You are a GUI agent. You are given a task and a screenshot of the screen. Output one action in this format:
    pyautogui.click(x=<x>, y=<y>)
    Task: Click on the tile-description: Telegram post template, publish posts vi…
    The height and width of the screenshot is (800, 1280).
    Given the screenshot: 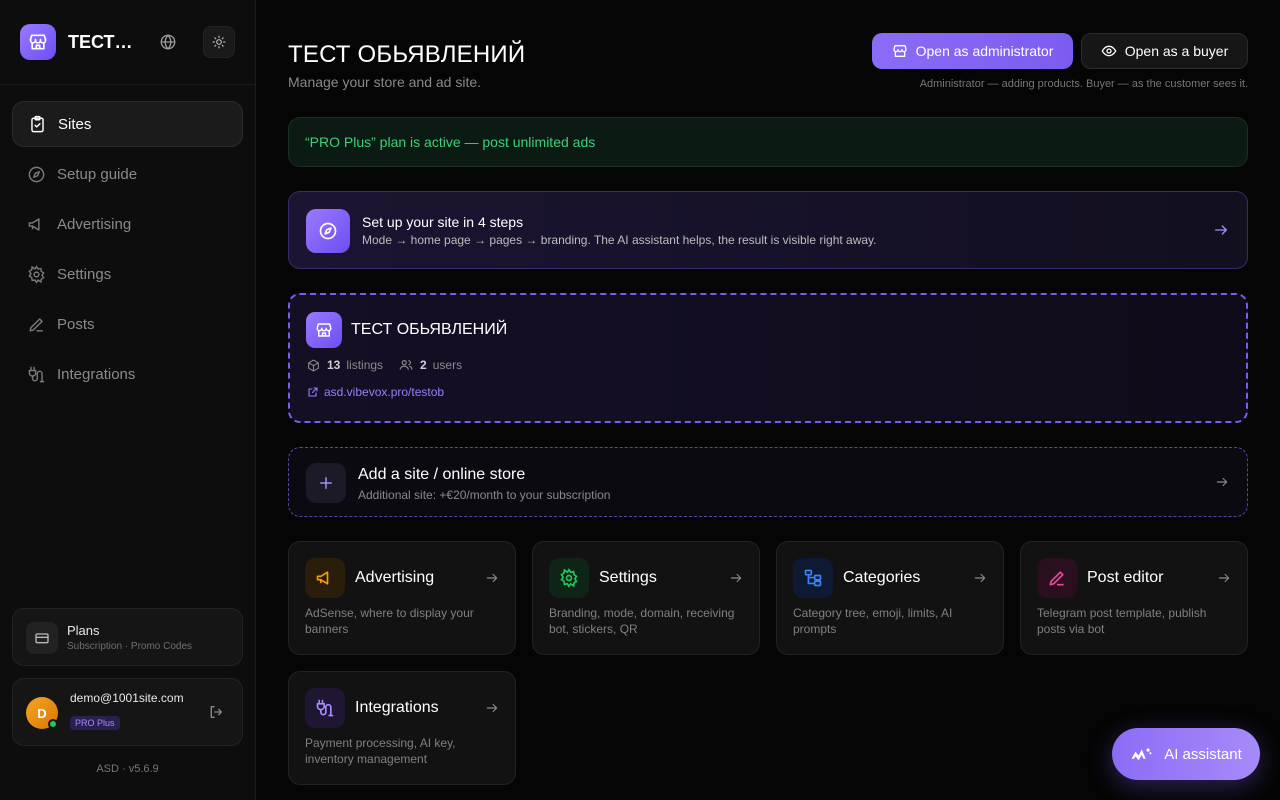 What is the action you would take?
    pyautogui.click(x=1122, y=621)
    